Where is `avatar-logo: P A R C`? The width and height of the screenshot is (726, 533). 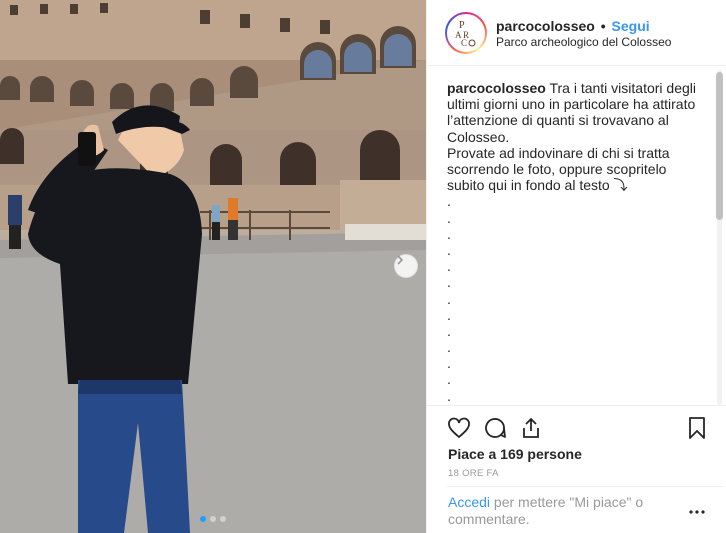
avatar-logo: P A R C is located at coordinates (466, 33).